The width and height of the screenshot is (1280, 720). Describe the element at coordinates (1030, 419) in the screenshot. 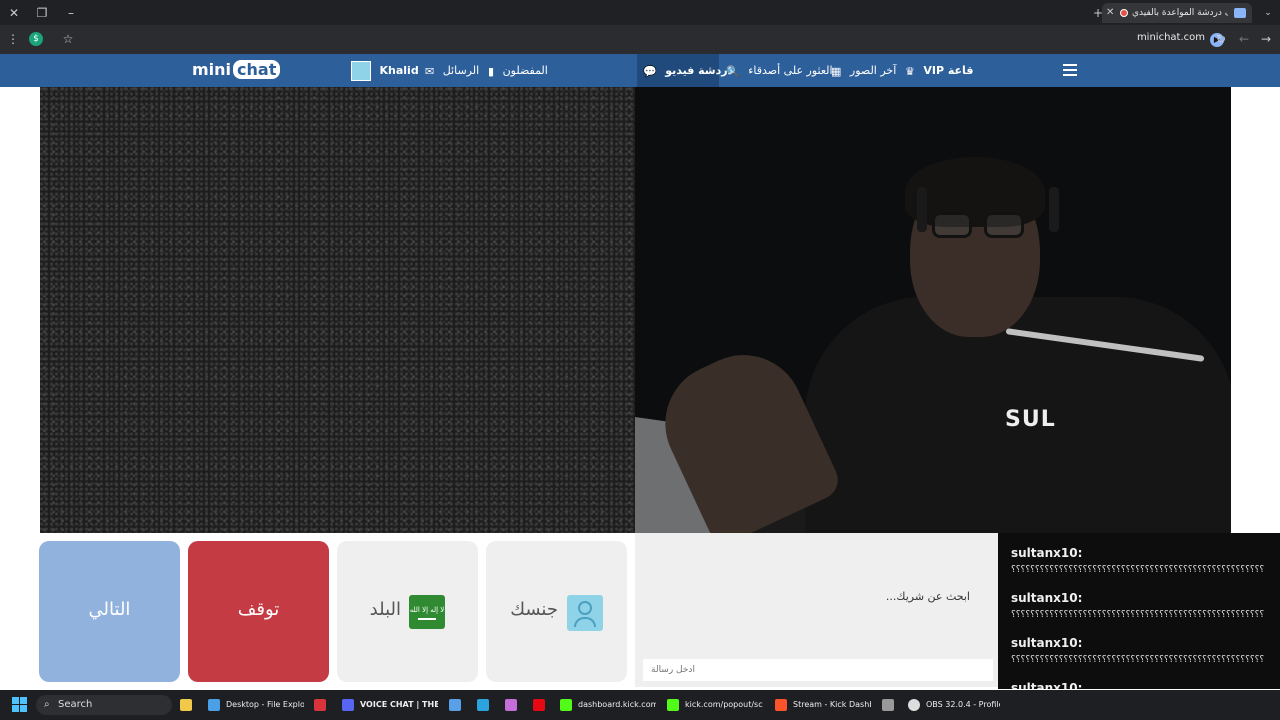

I see `shirt-print: SUL` at that location.